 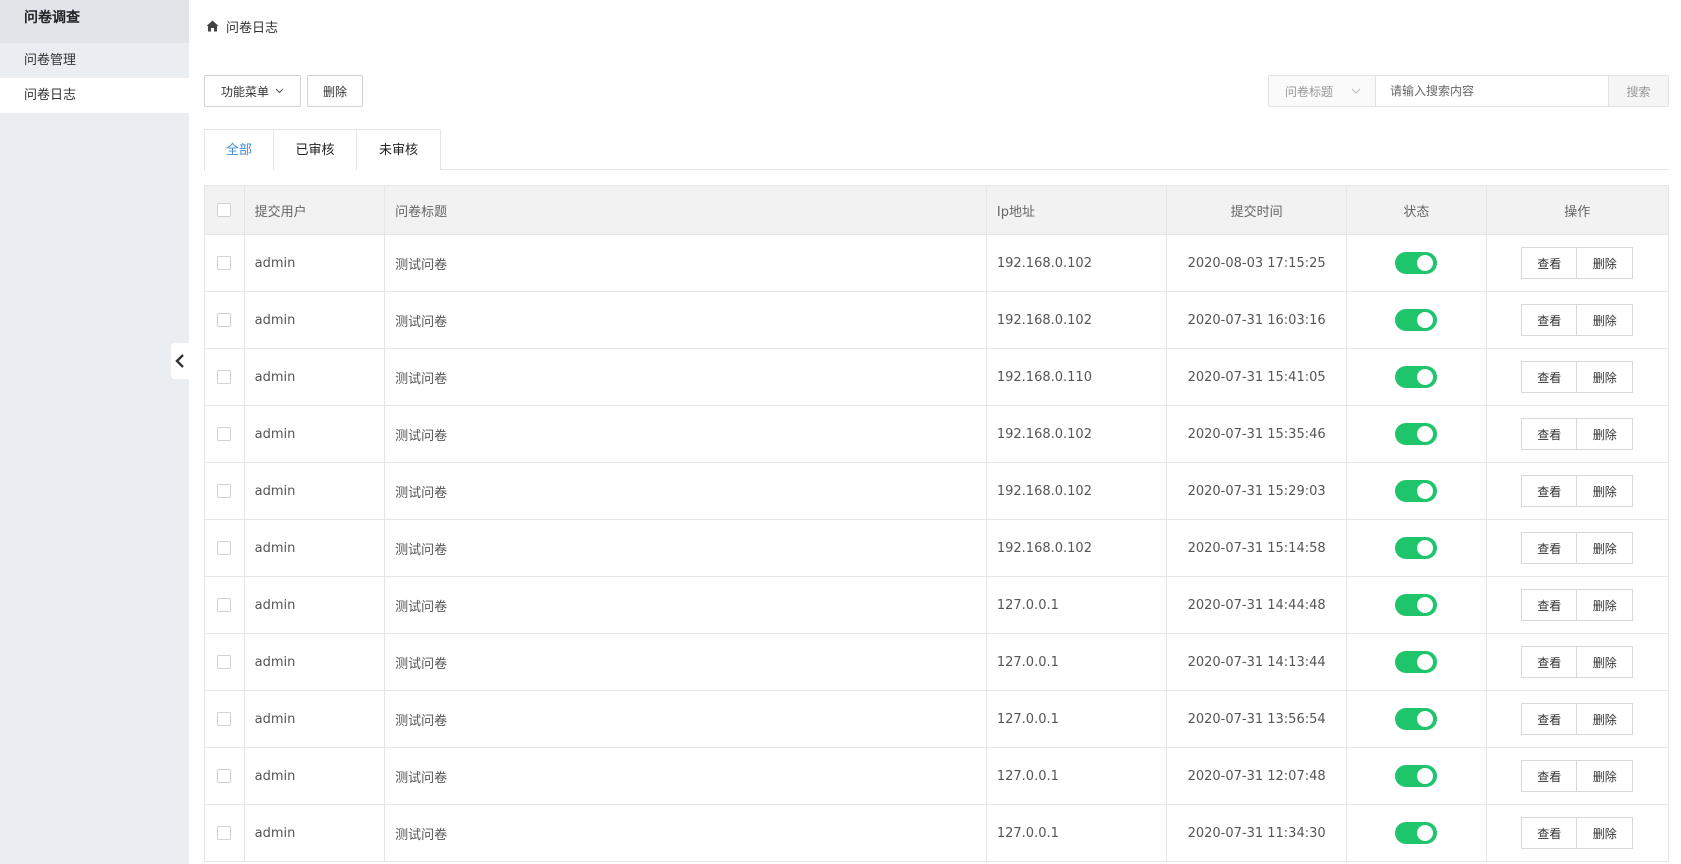 I want to click on header-select-all, so click(x=224, y=210).